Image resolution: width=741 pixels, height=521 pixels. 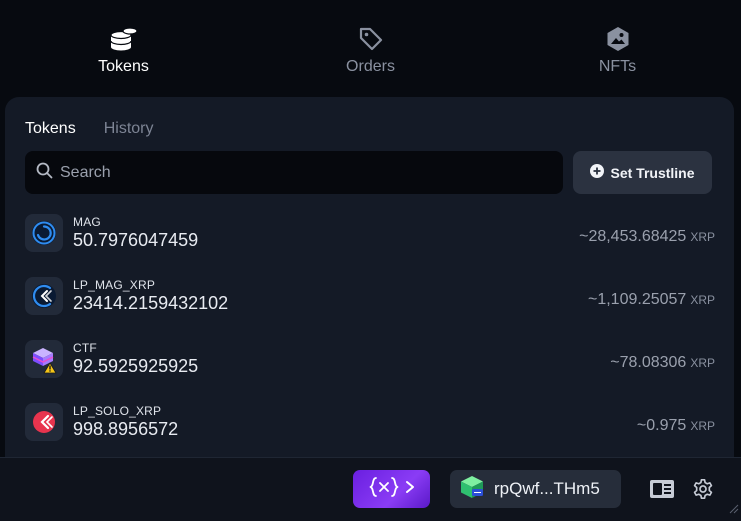 I want to click on lp-solo-token-icon, so click(x=44, y=422).